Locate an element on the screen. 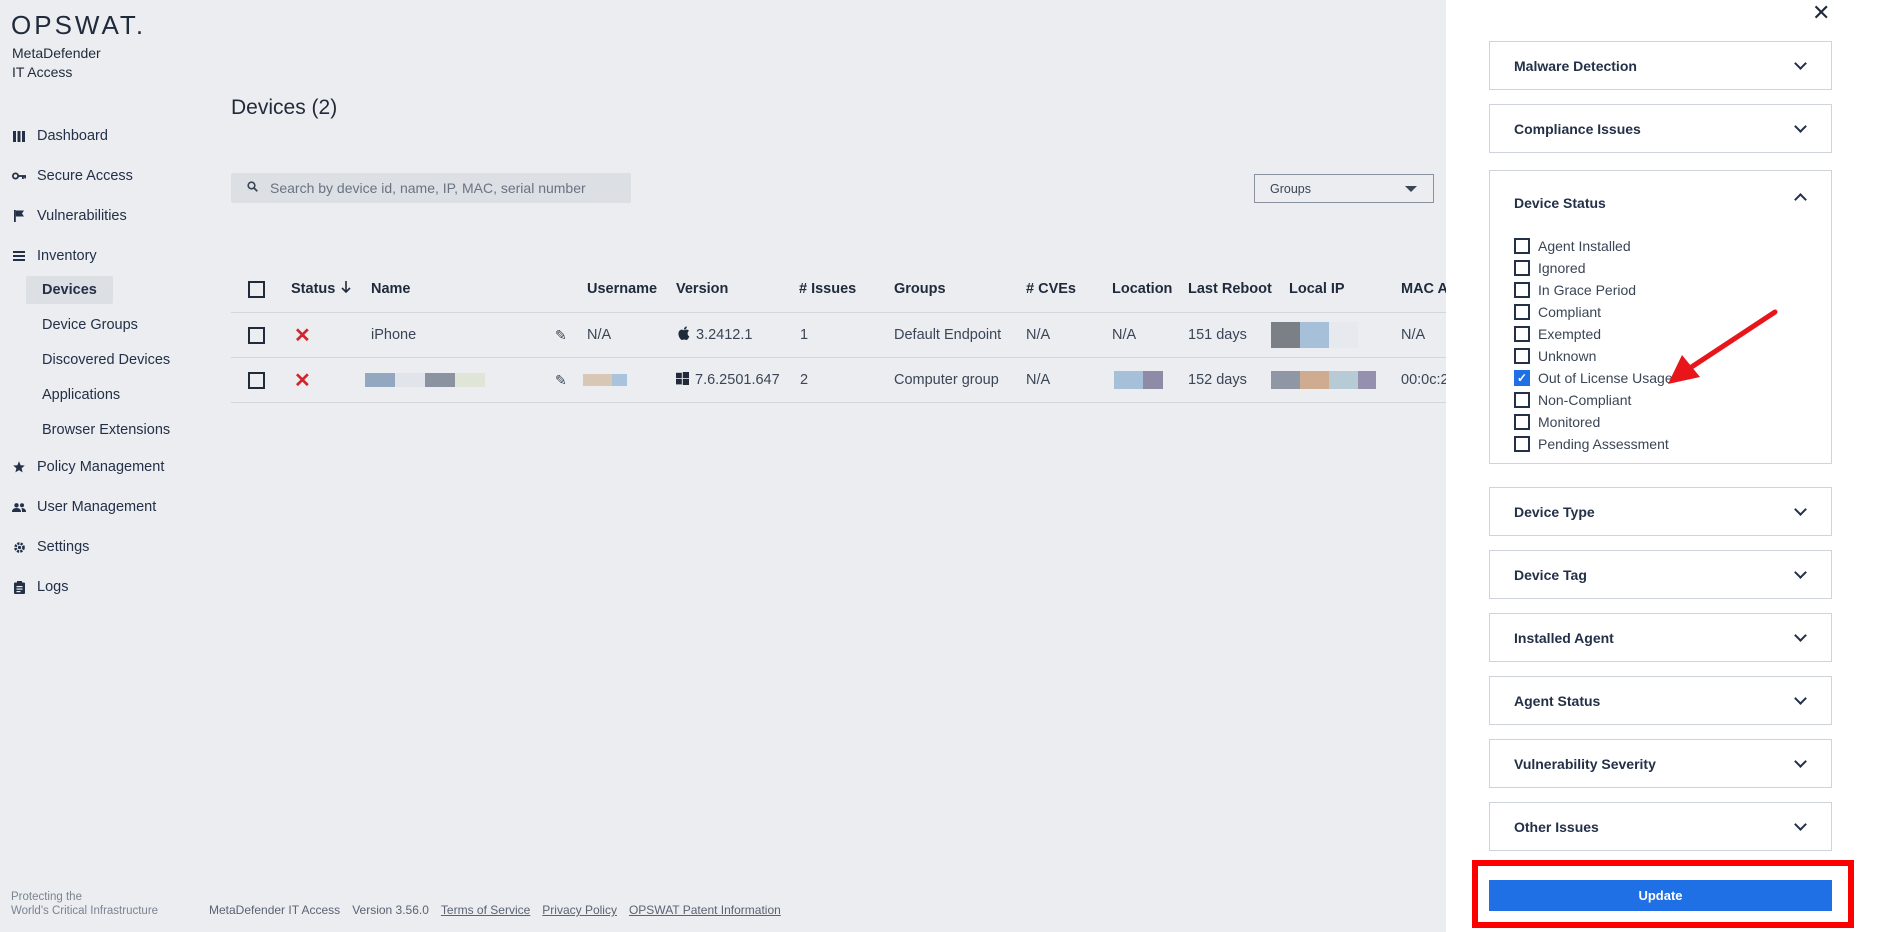 Image resolution: width=1877 pixels, height=932 pixels. accordion-header: Vulnerability Severity is located at coordinates (1660, 763).